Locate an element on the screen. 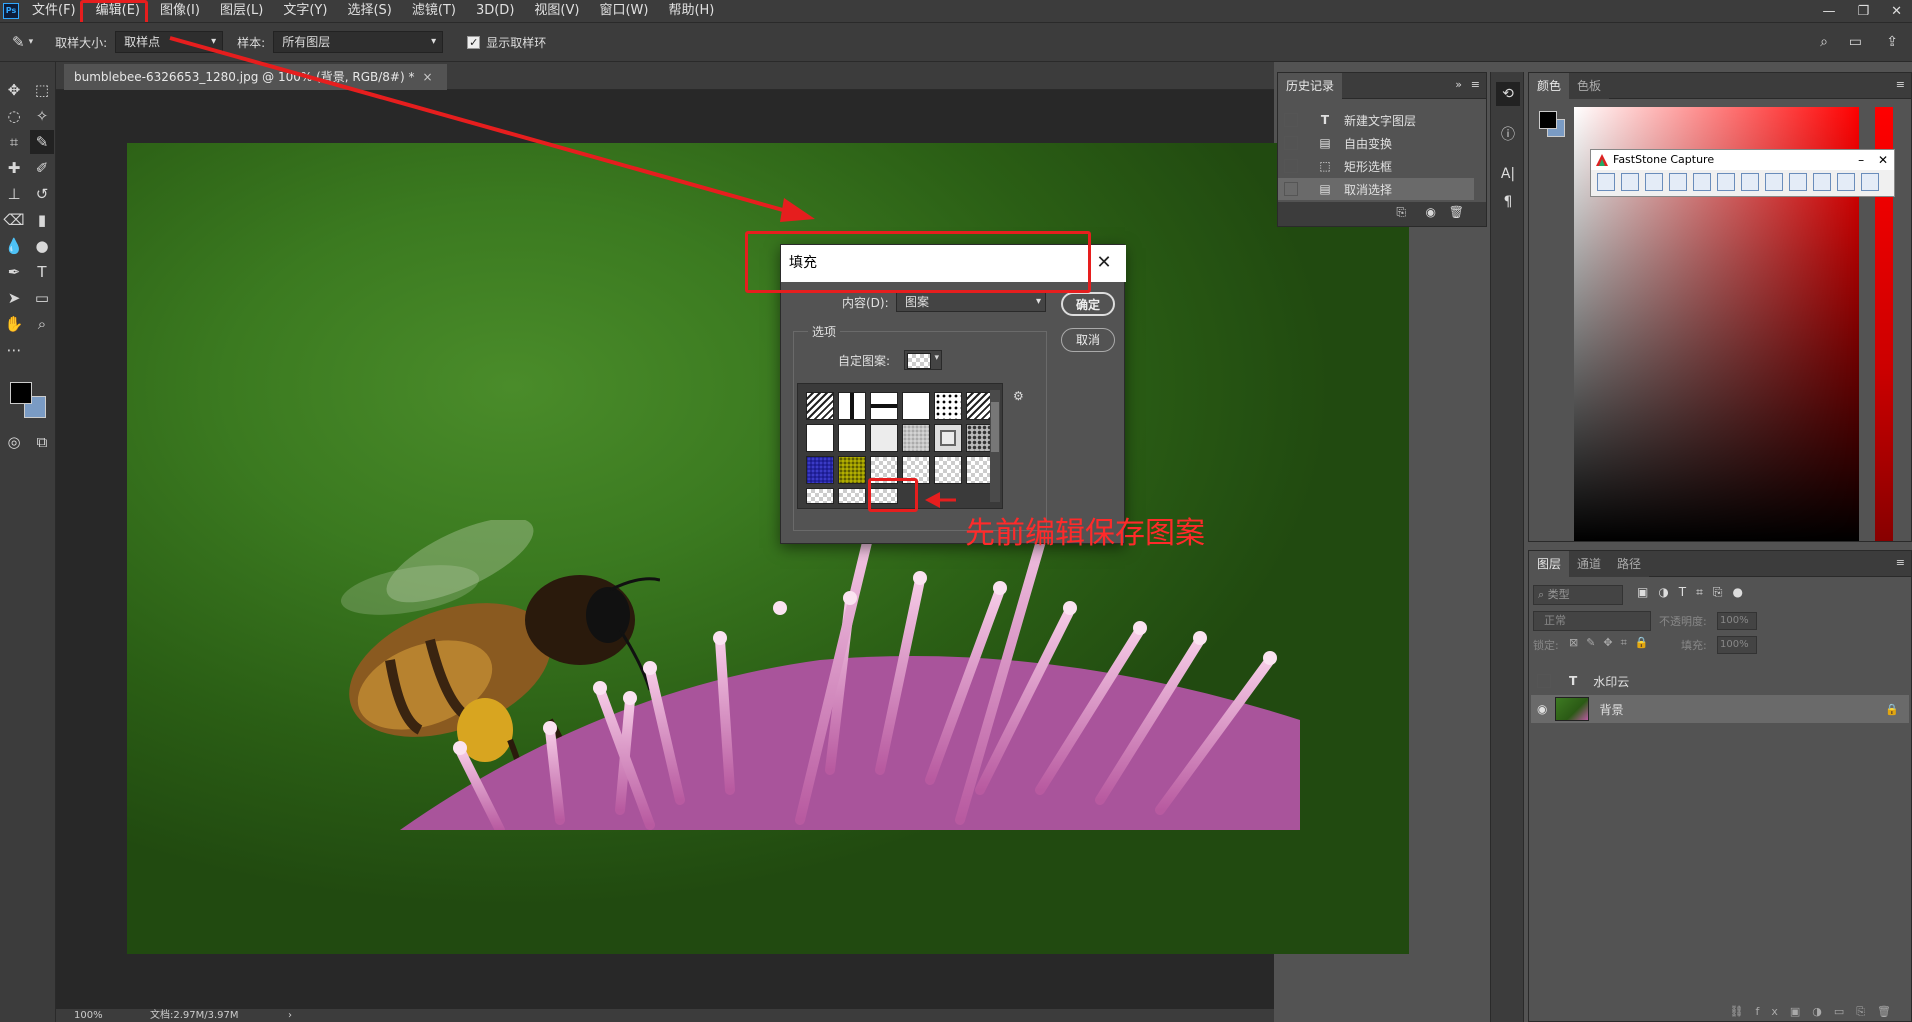 This screenshot has width=1912, height=1022. capture-fullscreen-icon is located at coordinates (1726, 182).